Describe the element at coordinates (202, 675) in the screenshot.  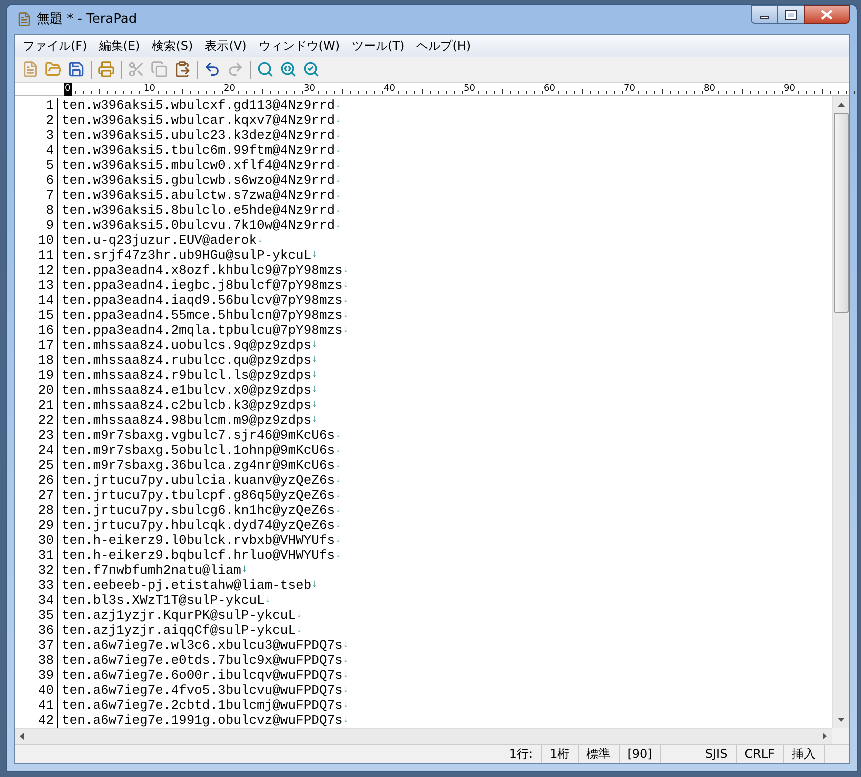
I see `text-line: ten.a6w7ieg7e.6o00r.ibulcqv@wuFPDQ7s` at that location.